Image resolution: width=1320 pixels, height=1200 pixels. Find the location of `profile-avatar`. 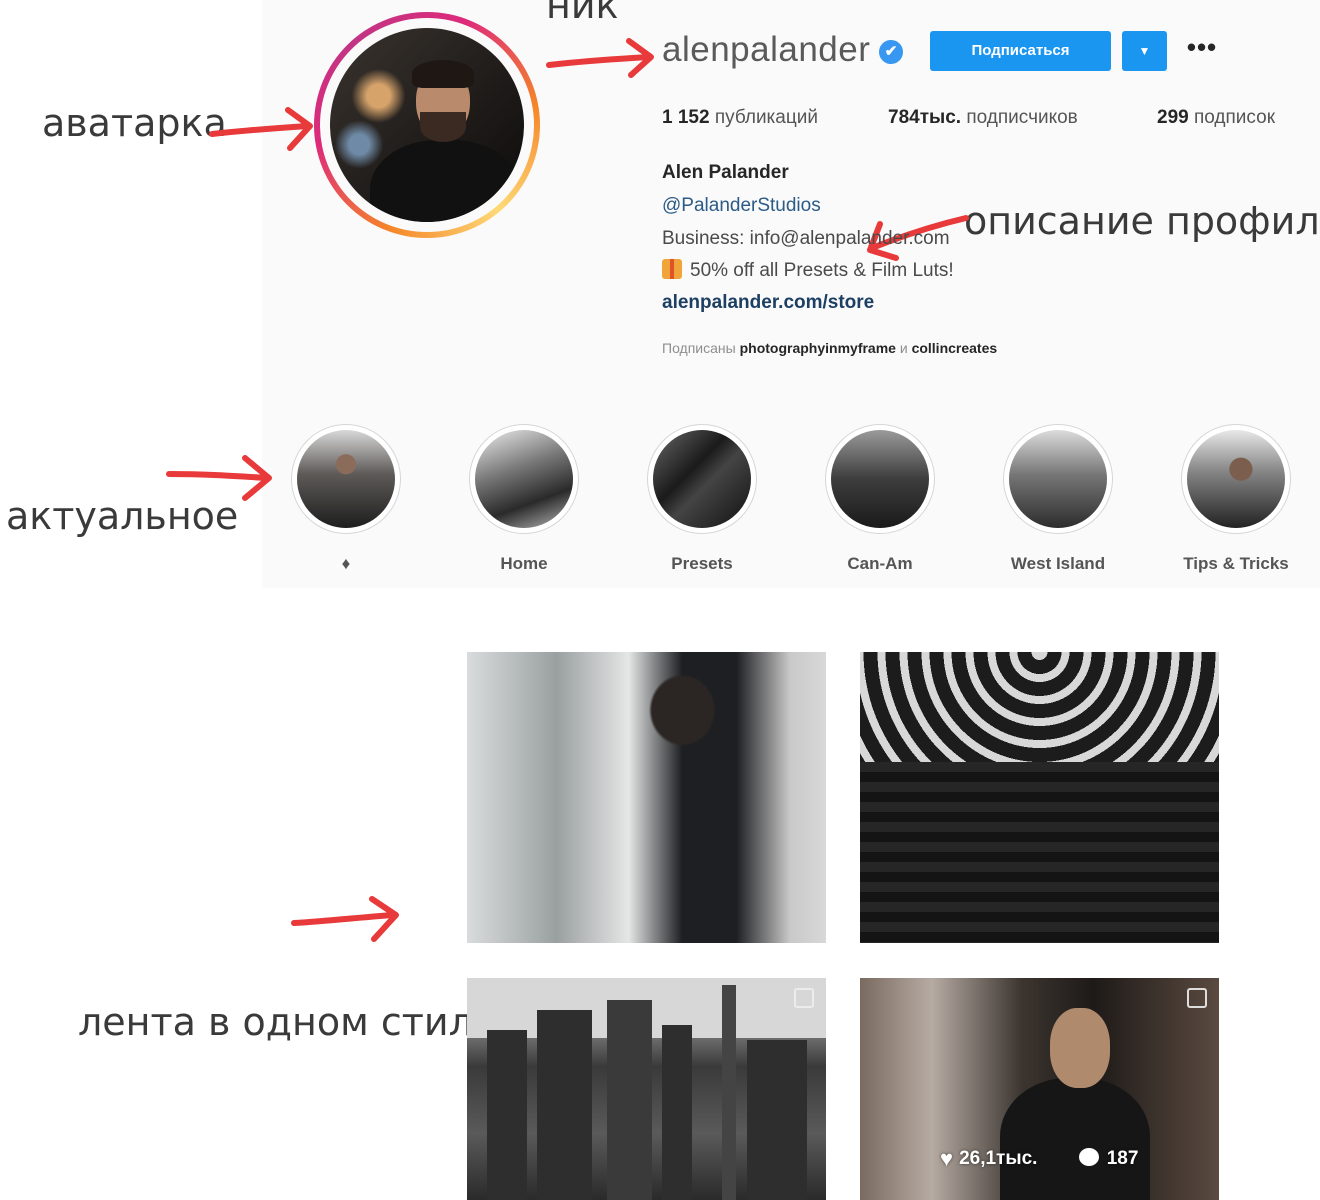

profile-avatar is located at coordinates (427, 125).